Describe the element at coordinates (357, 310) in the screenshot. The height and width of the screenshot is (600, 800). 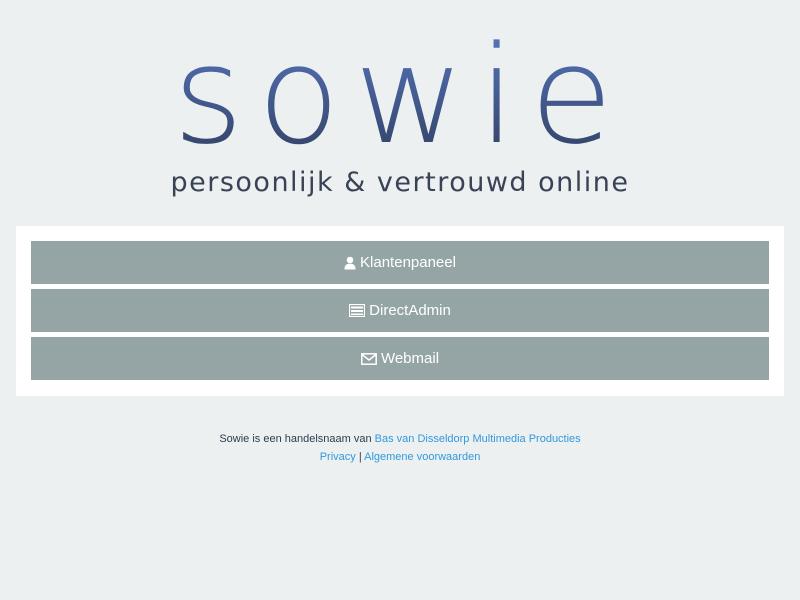
I see `server-icon` at that location.